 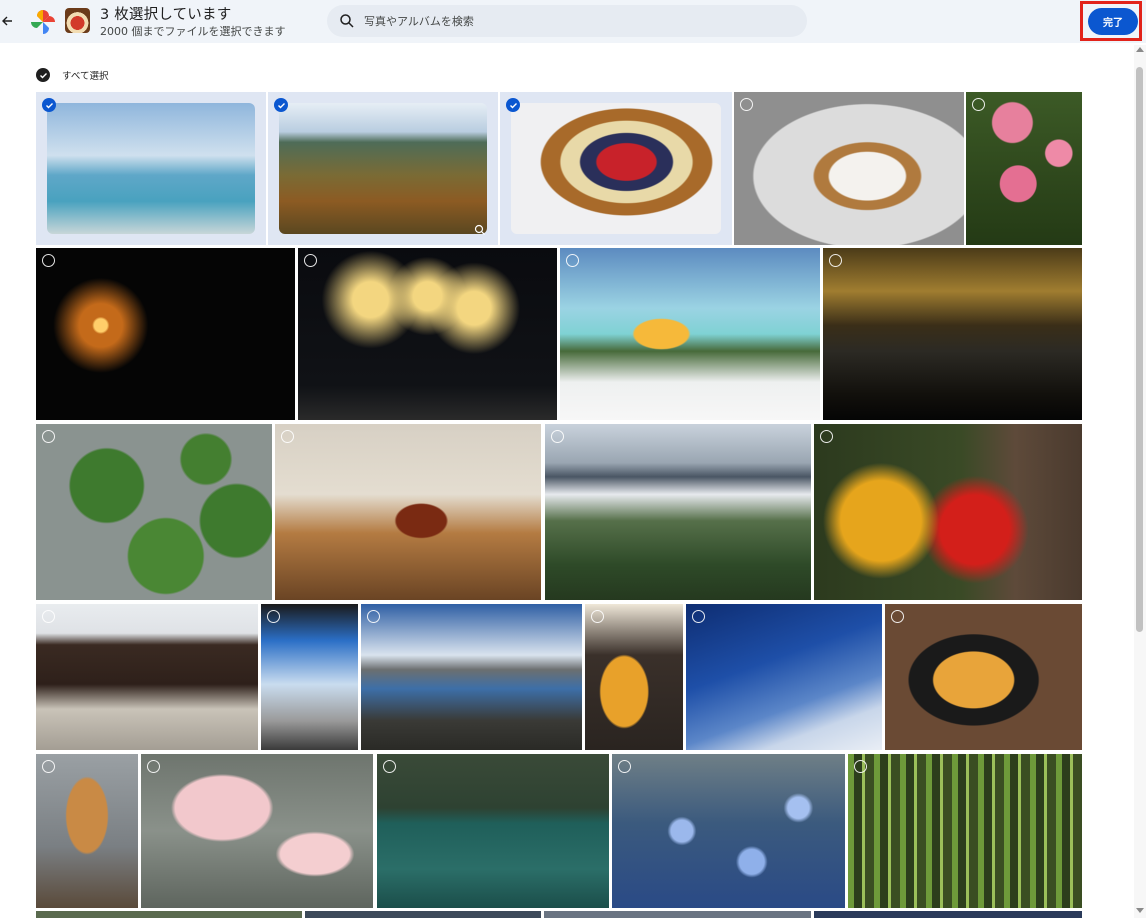 What do you see at coordinates (728, 831) in the screenshot?
I see `photo-blue-flowers` at bounding box center [728, 831].